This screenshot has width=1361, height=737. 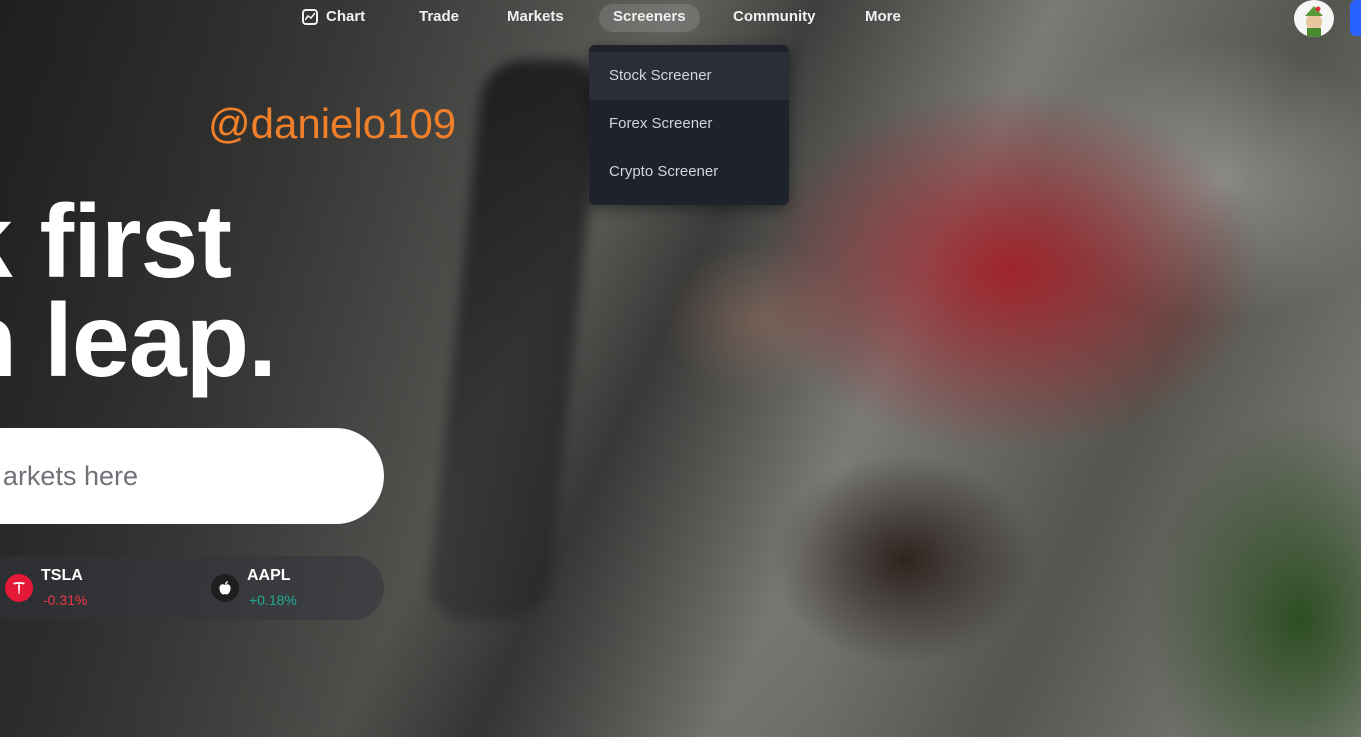 What do you see at coordinates (310, 17) in the screenshot?
I see `chart-icon` at bounding box center [310, 17].